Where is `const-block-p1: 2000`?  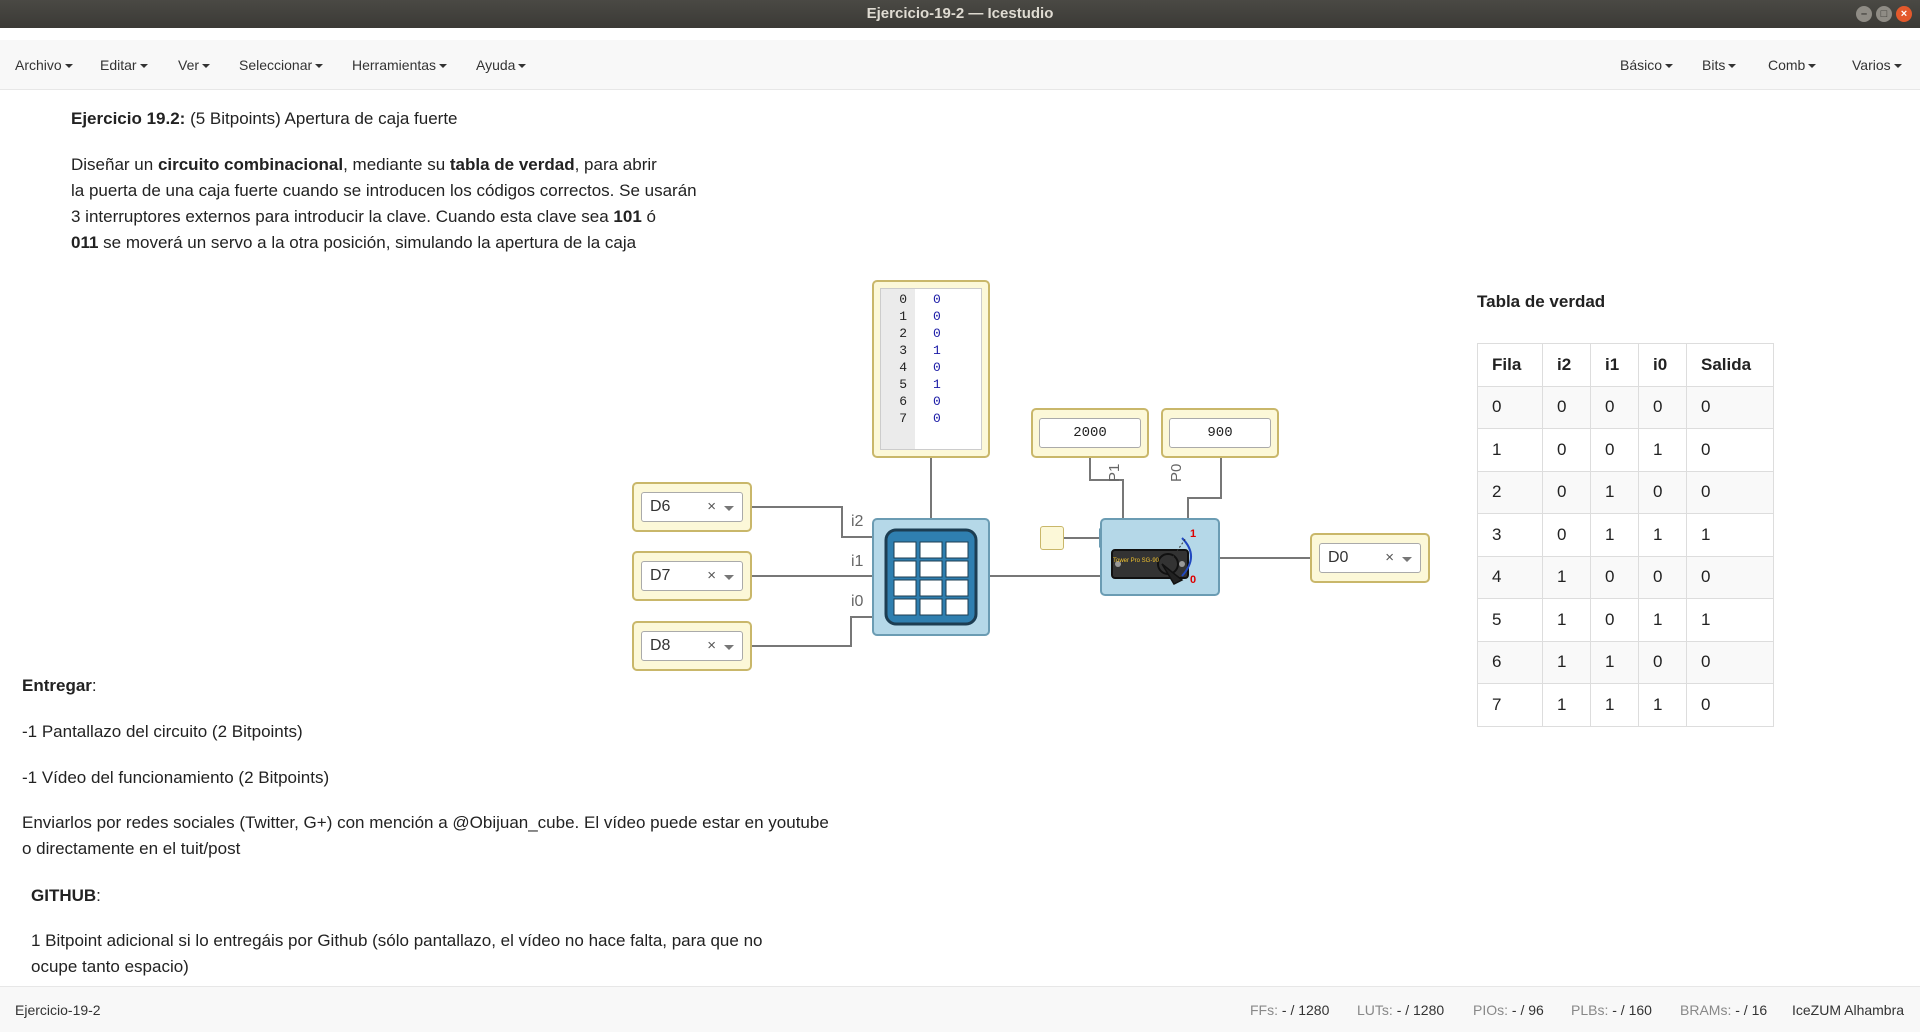 const-block-p1: 2000 is located at coordinates (1090, 433).